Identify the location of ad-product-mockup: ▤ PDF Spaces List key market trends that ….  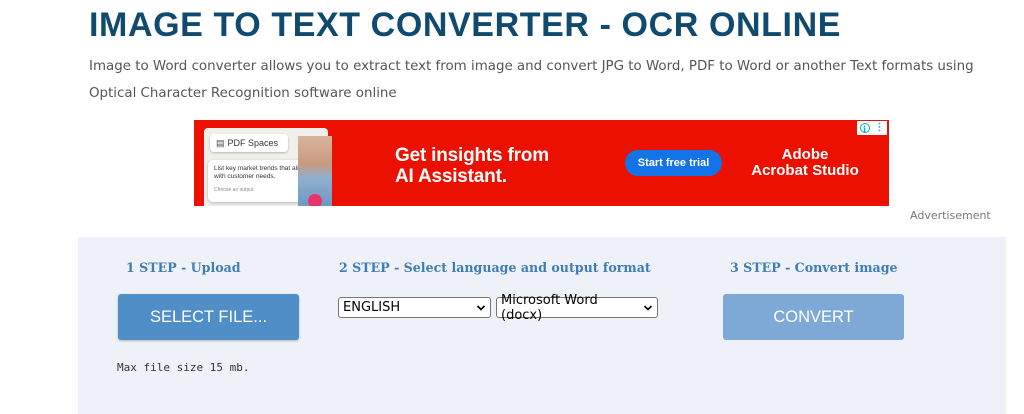
(268, 167).